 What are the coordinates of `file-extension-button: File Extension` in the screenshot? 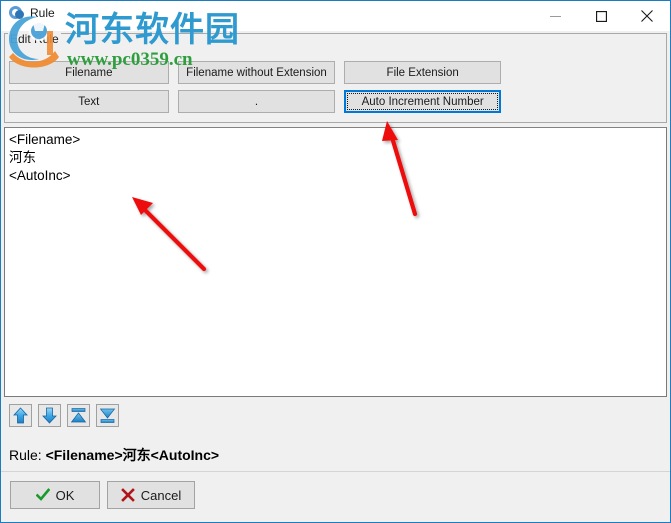 It's located at (422, 72).